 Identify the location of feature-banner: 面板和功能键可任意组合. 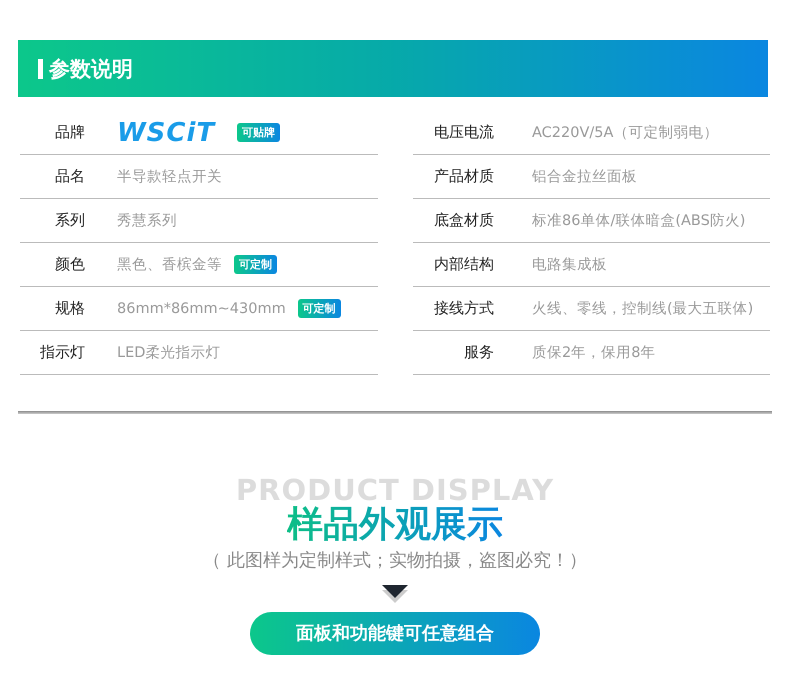
(395, 633).